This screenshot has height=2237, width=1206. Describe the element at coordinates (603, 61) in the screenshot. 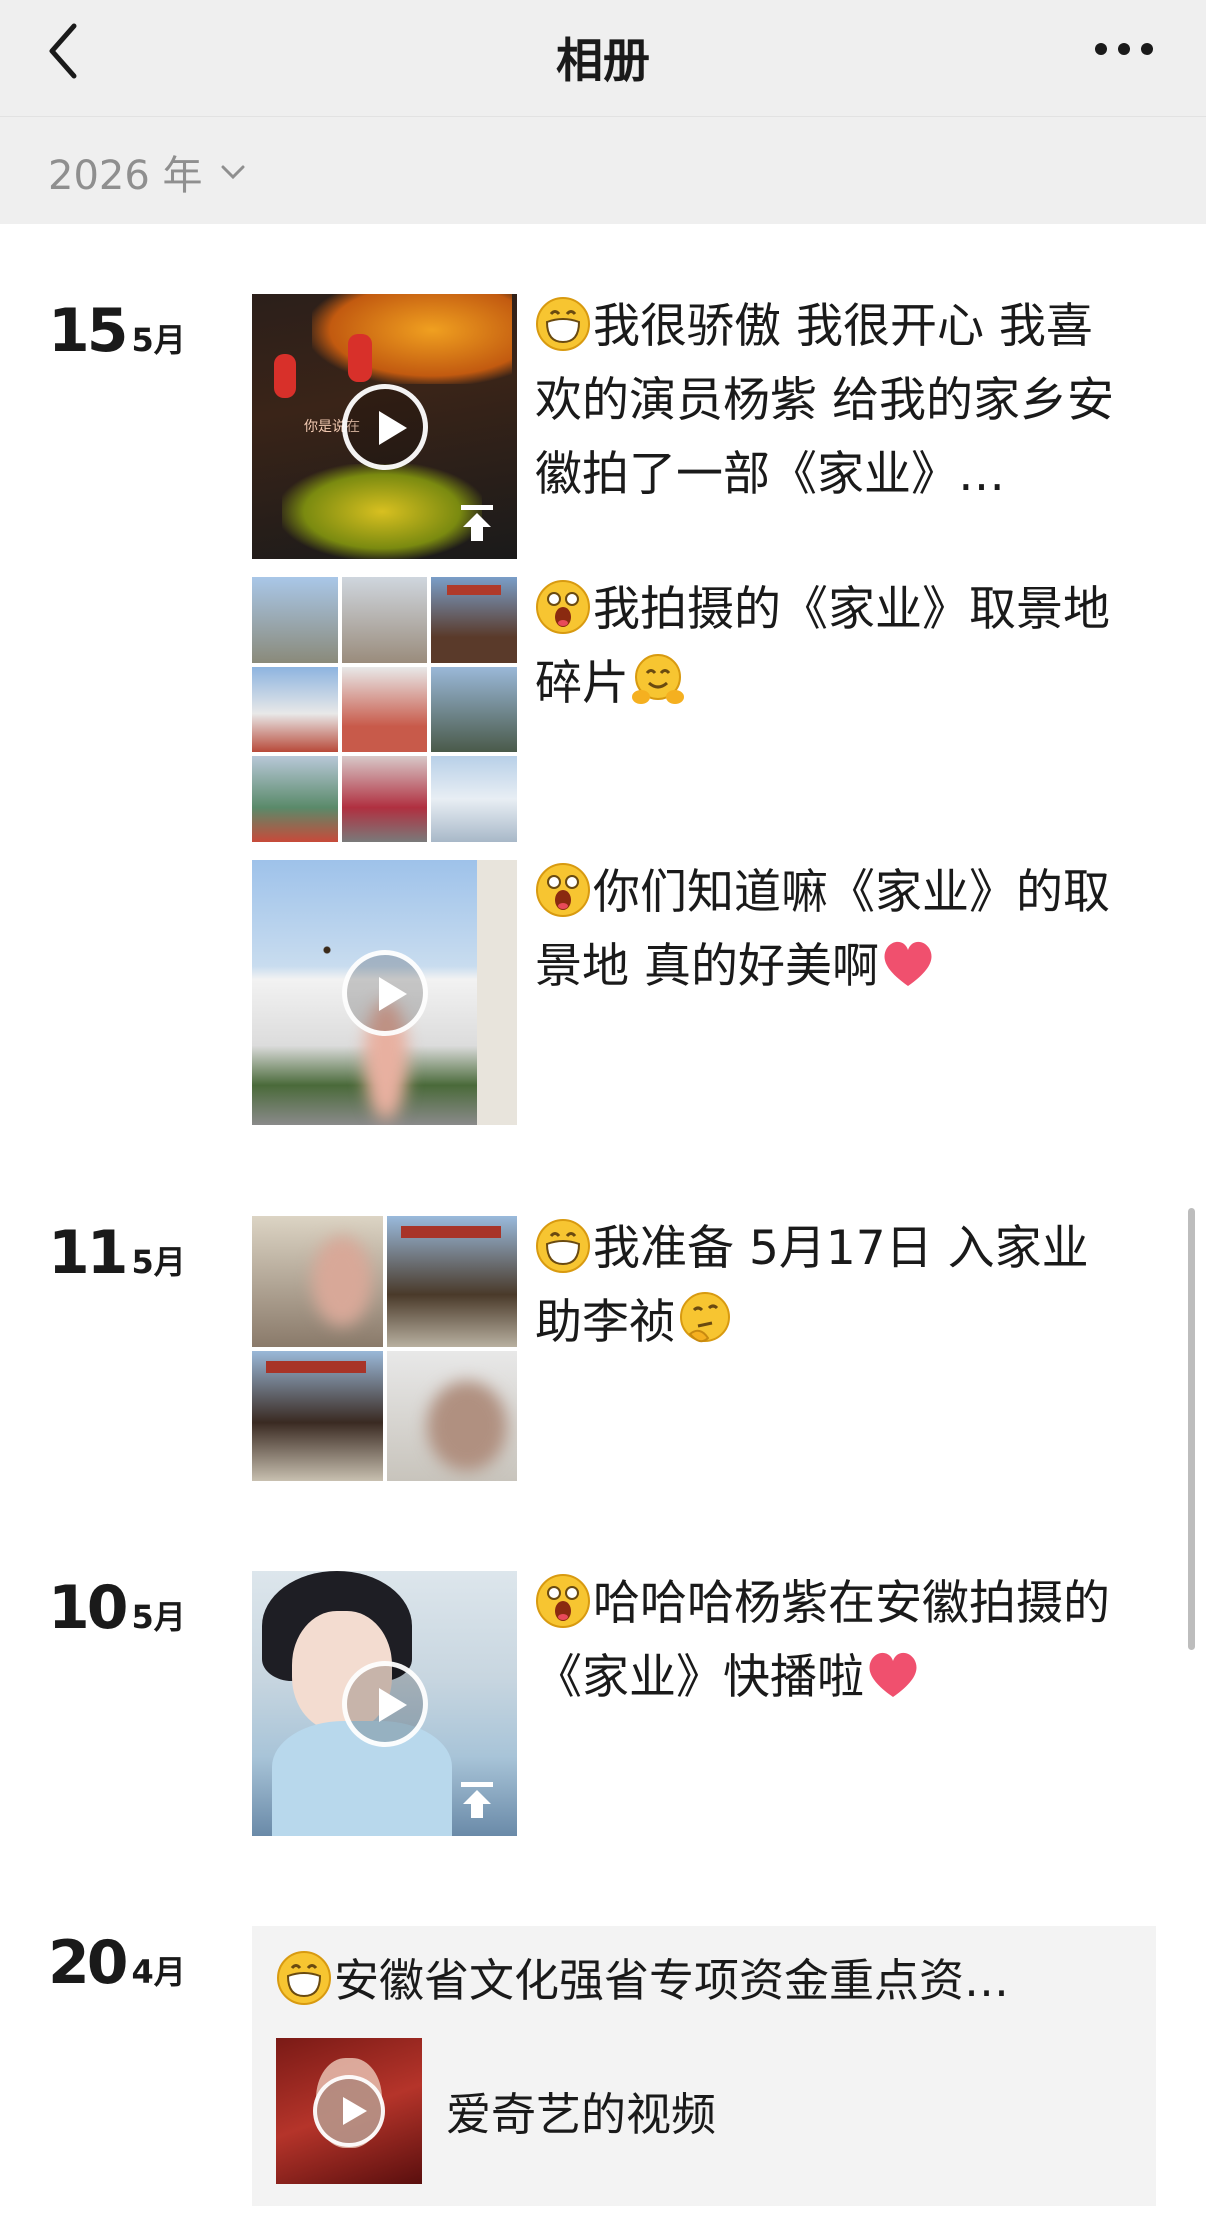

I see `page-title: 相册` at that location.